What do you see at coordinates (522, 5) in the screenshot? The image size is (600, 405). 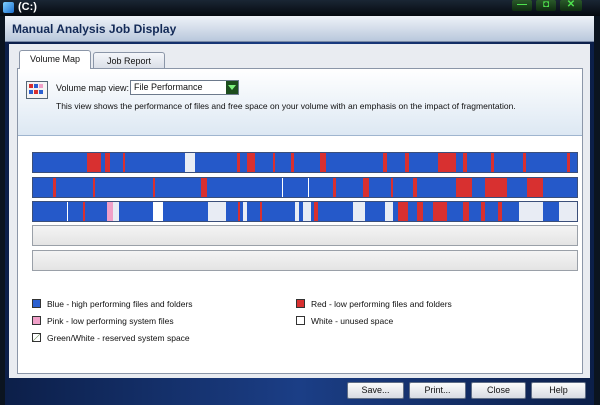 I see `minimize-button: —` at bounding box center [522, 5].